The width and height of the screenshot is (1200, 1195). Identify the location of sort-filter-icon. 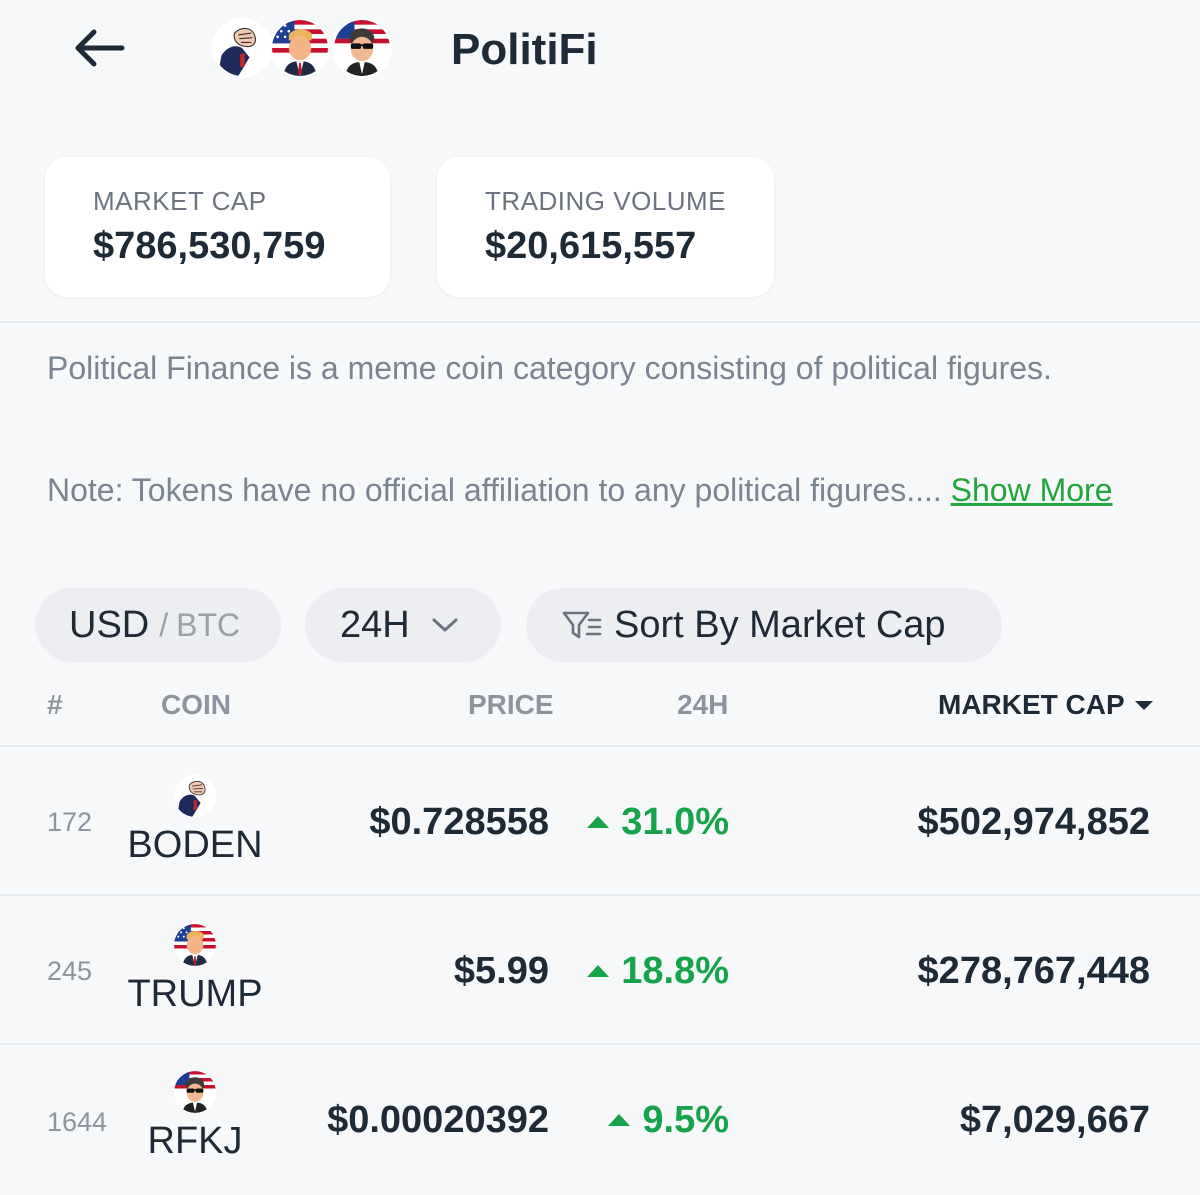
(582, 625).